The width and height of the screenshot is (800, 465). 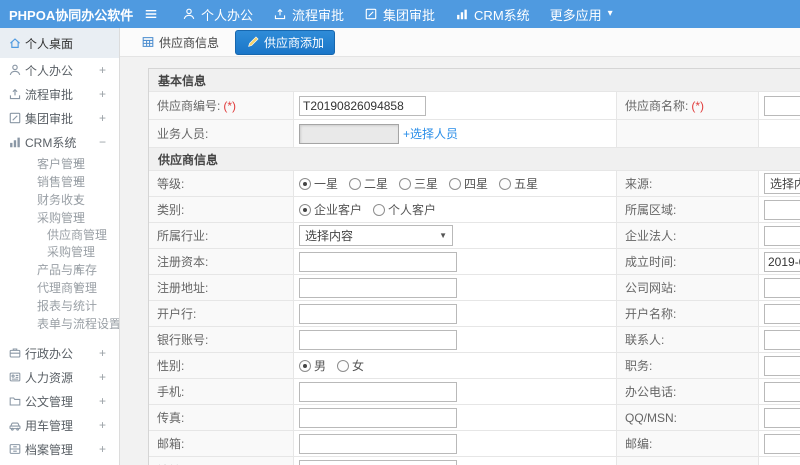 I want to click on sidebar-item-8: 采购管理 −, so click(x=59, y=217).